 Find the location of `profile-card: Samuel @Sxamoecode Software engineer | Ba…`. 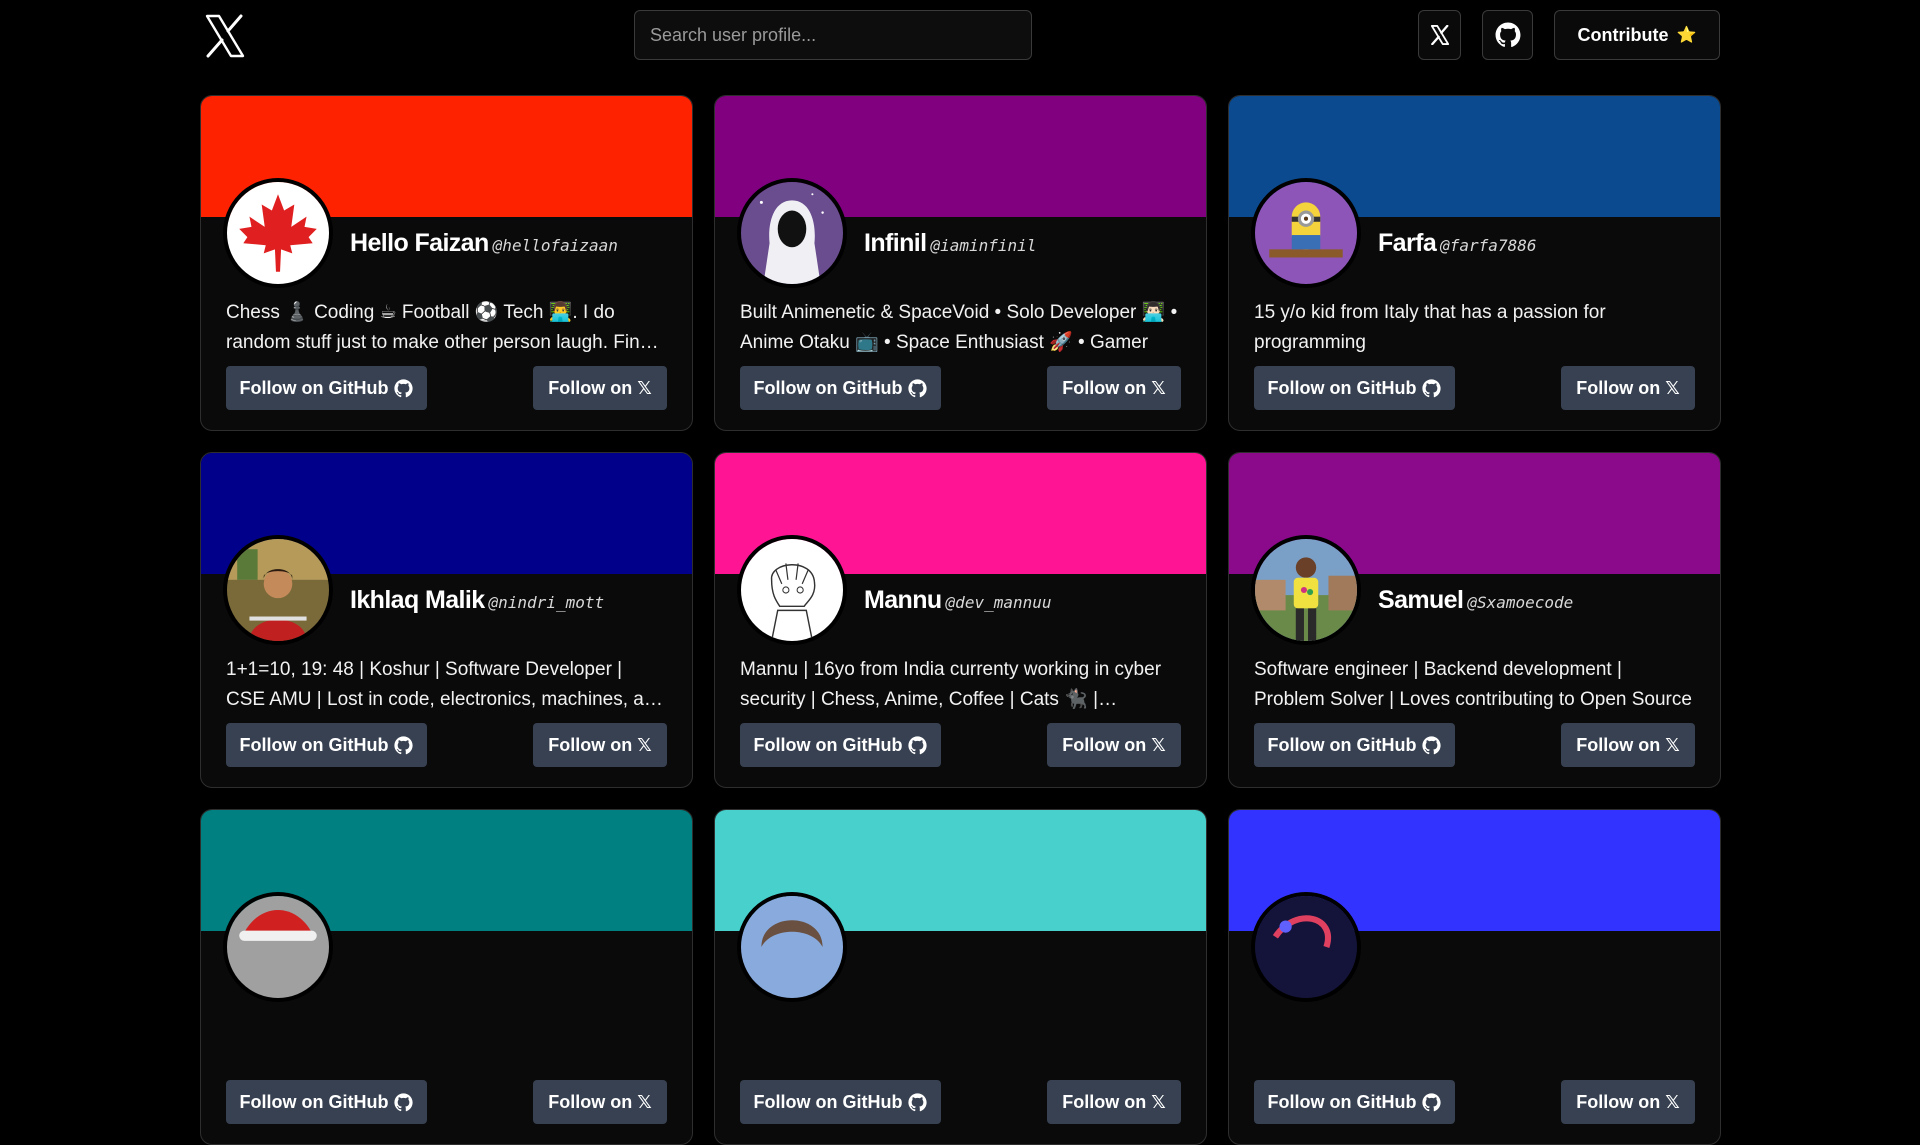

profile-card: Samuel @Sxamoecode Software engineer | Ba… is located at coordinates (1474, 620).